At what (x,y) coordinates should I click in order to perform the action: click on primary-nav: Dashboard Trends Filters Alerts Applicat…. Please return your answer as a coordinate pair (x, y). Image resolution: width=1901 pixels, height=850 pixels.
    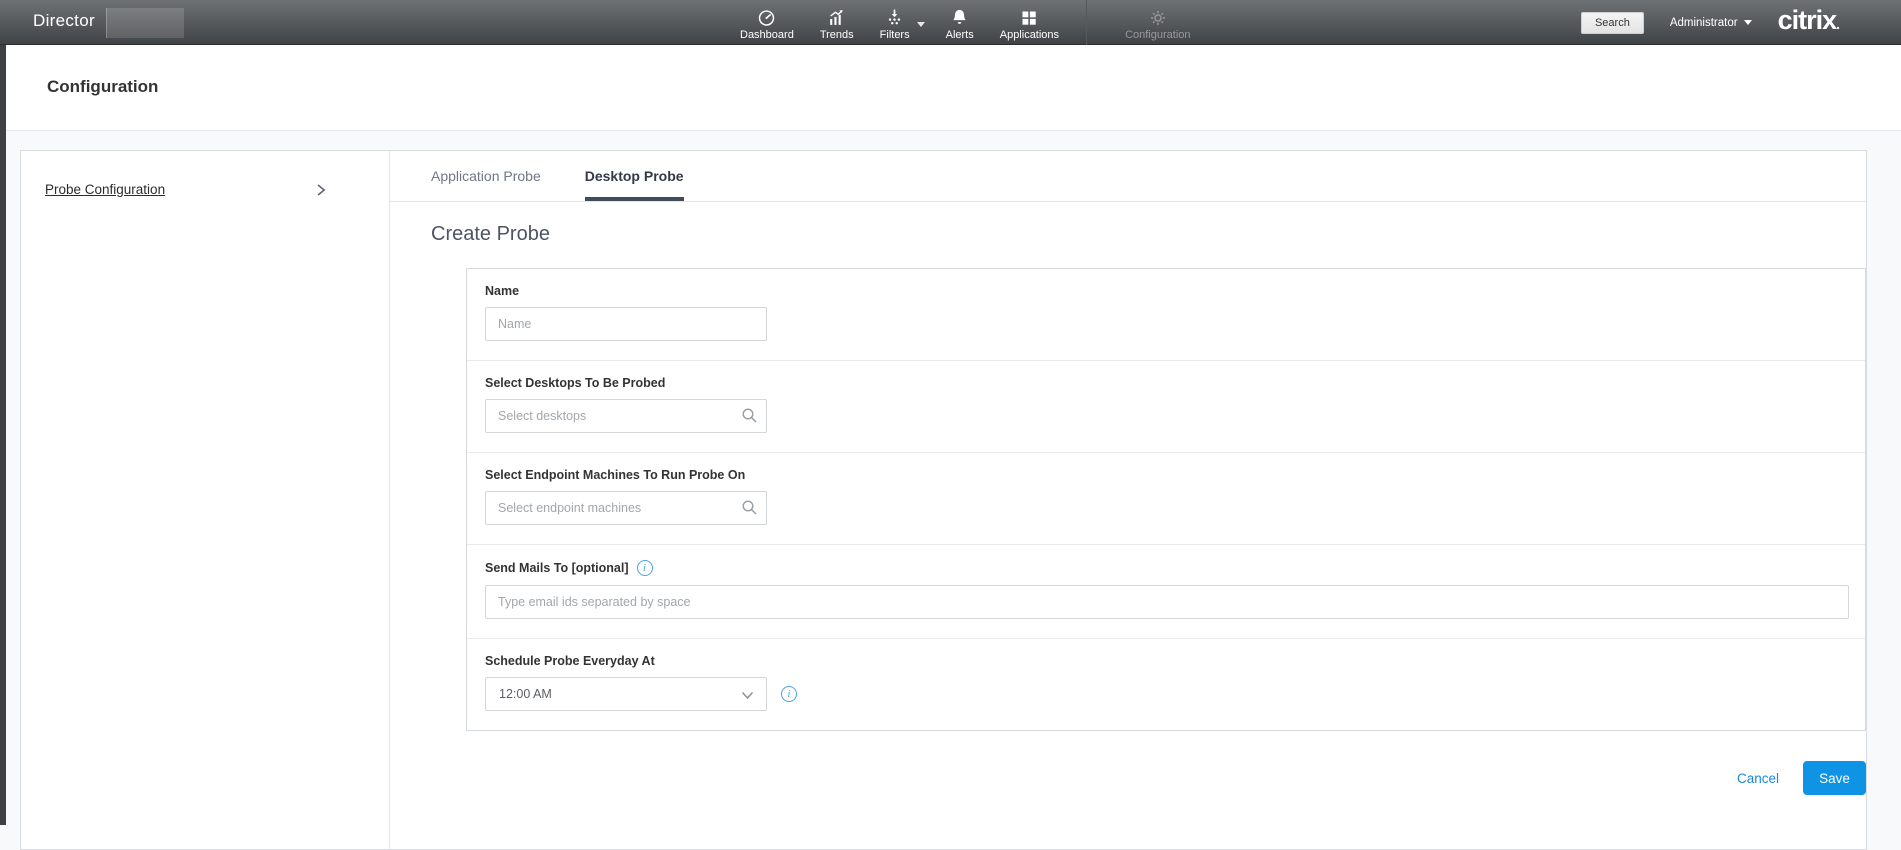
    Looking at the image, I should click on (969, 22).